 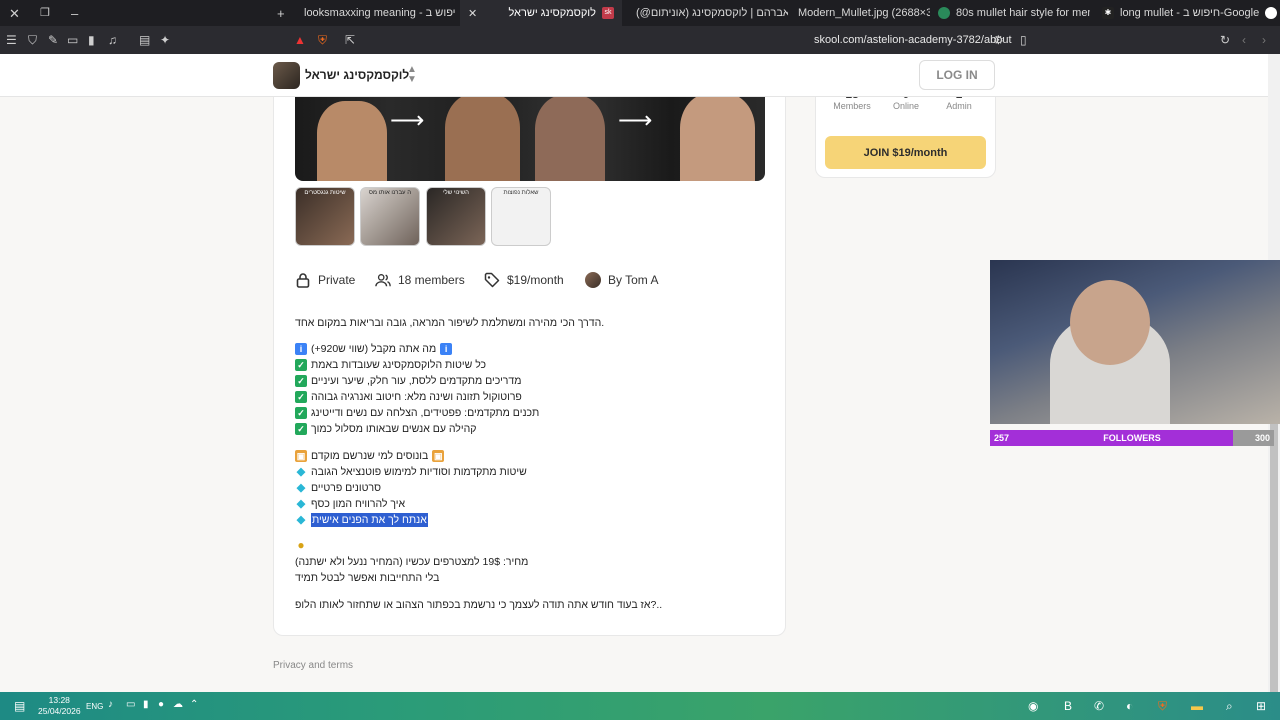 What do you see at coordinates (45, 12) in the screenshot?
I see `restore-icon: ❐` at bounding box center [45, 12].